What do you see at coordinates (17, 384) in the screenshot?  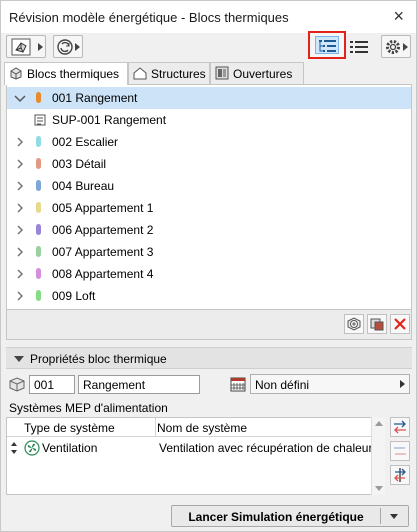 I see `thermal-block-id-icon` at bounding box center [17, 384].